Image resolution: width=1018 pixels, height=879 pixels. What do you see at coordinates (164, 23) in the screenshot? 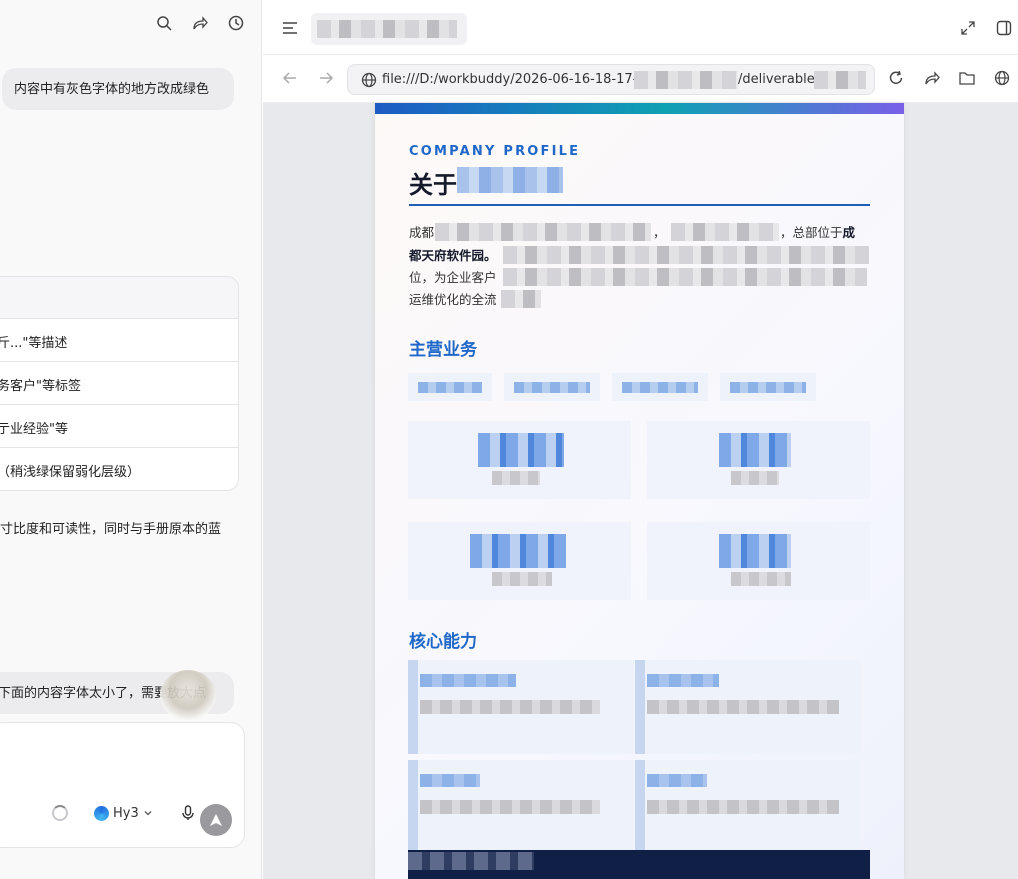
I see `search-icon` at bounding box center [164, 23].